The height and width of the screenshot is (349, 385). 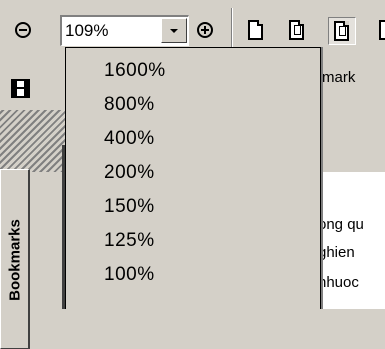 I want to click on fit-width-button, so click(x=342, y=31).